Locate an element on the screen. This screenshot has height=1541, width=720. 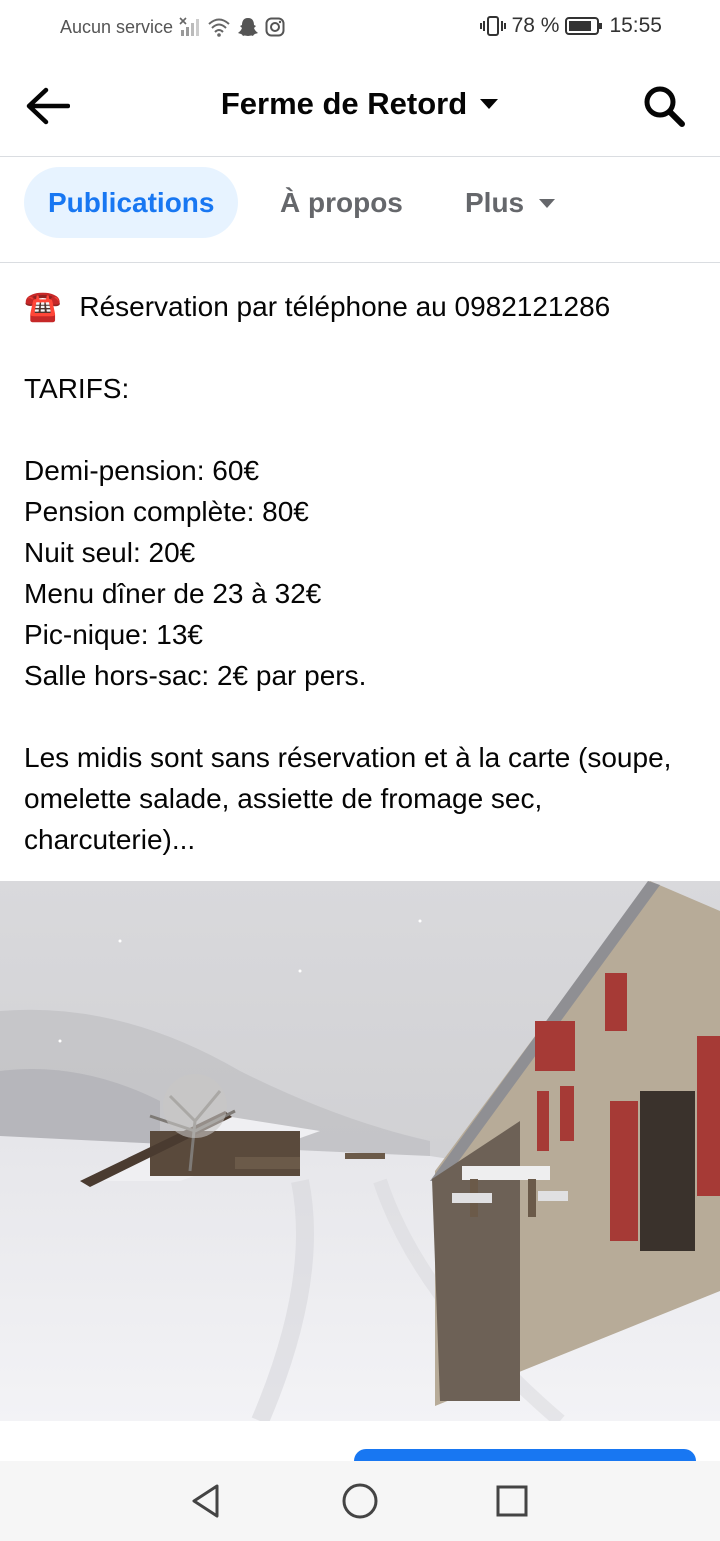
nav-home-button is located at coordinates (360, 1501).